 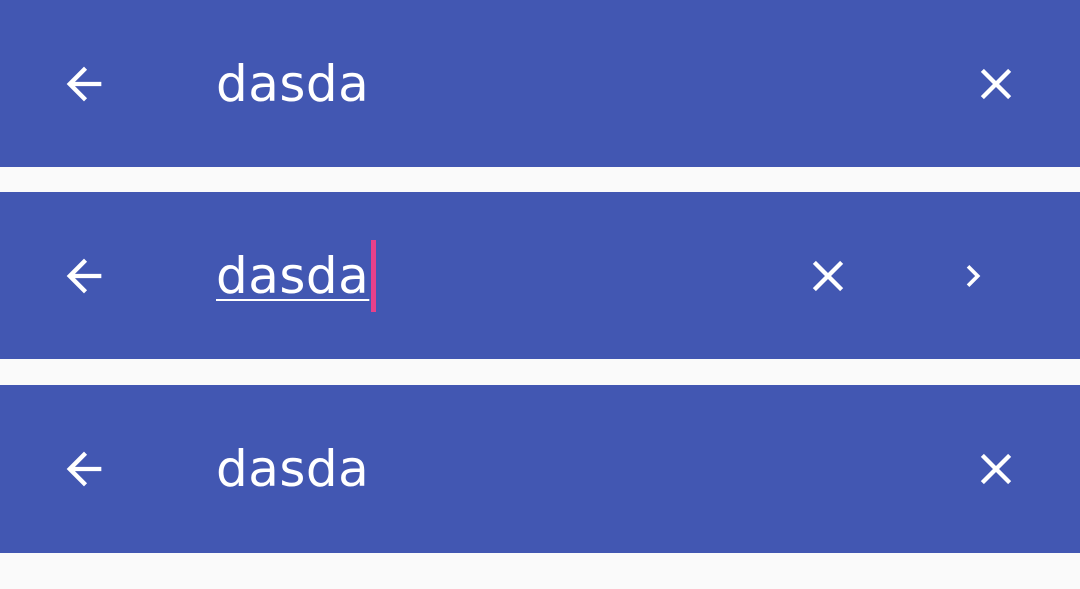 What do you see at coordinates (374, 275) in the screenshot?
I see `text-caret` at bounding box center [374, 275].